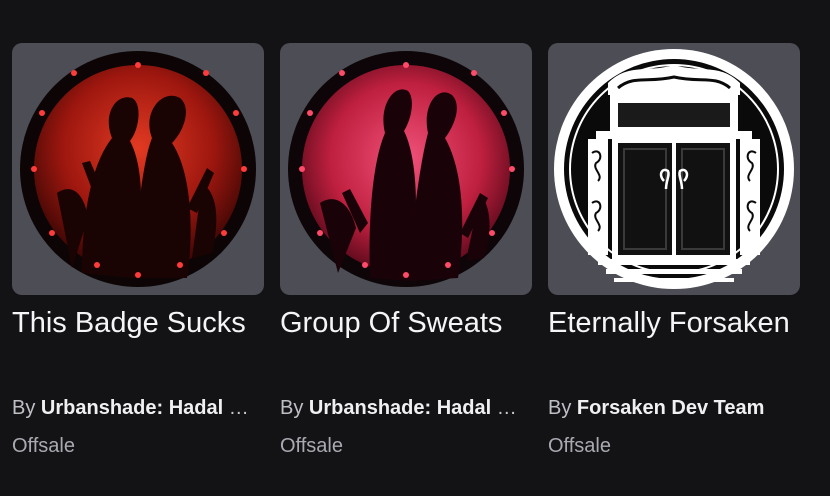  I want to click on badge-title: This Badge Sucks, so click(138, 345).